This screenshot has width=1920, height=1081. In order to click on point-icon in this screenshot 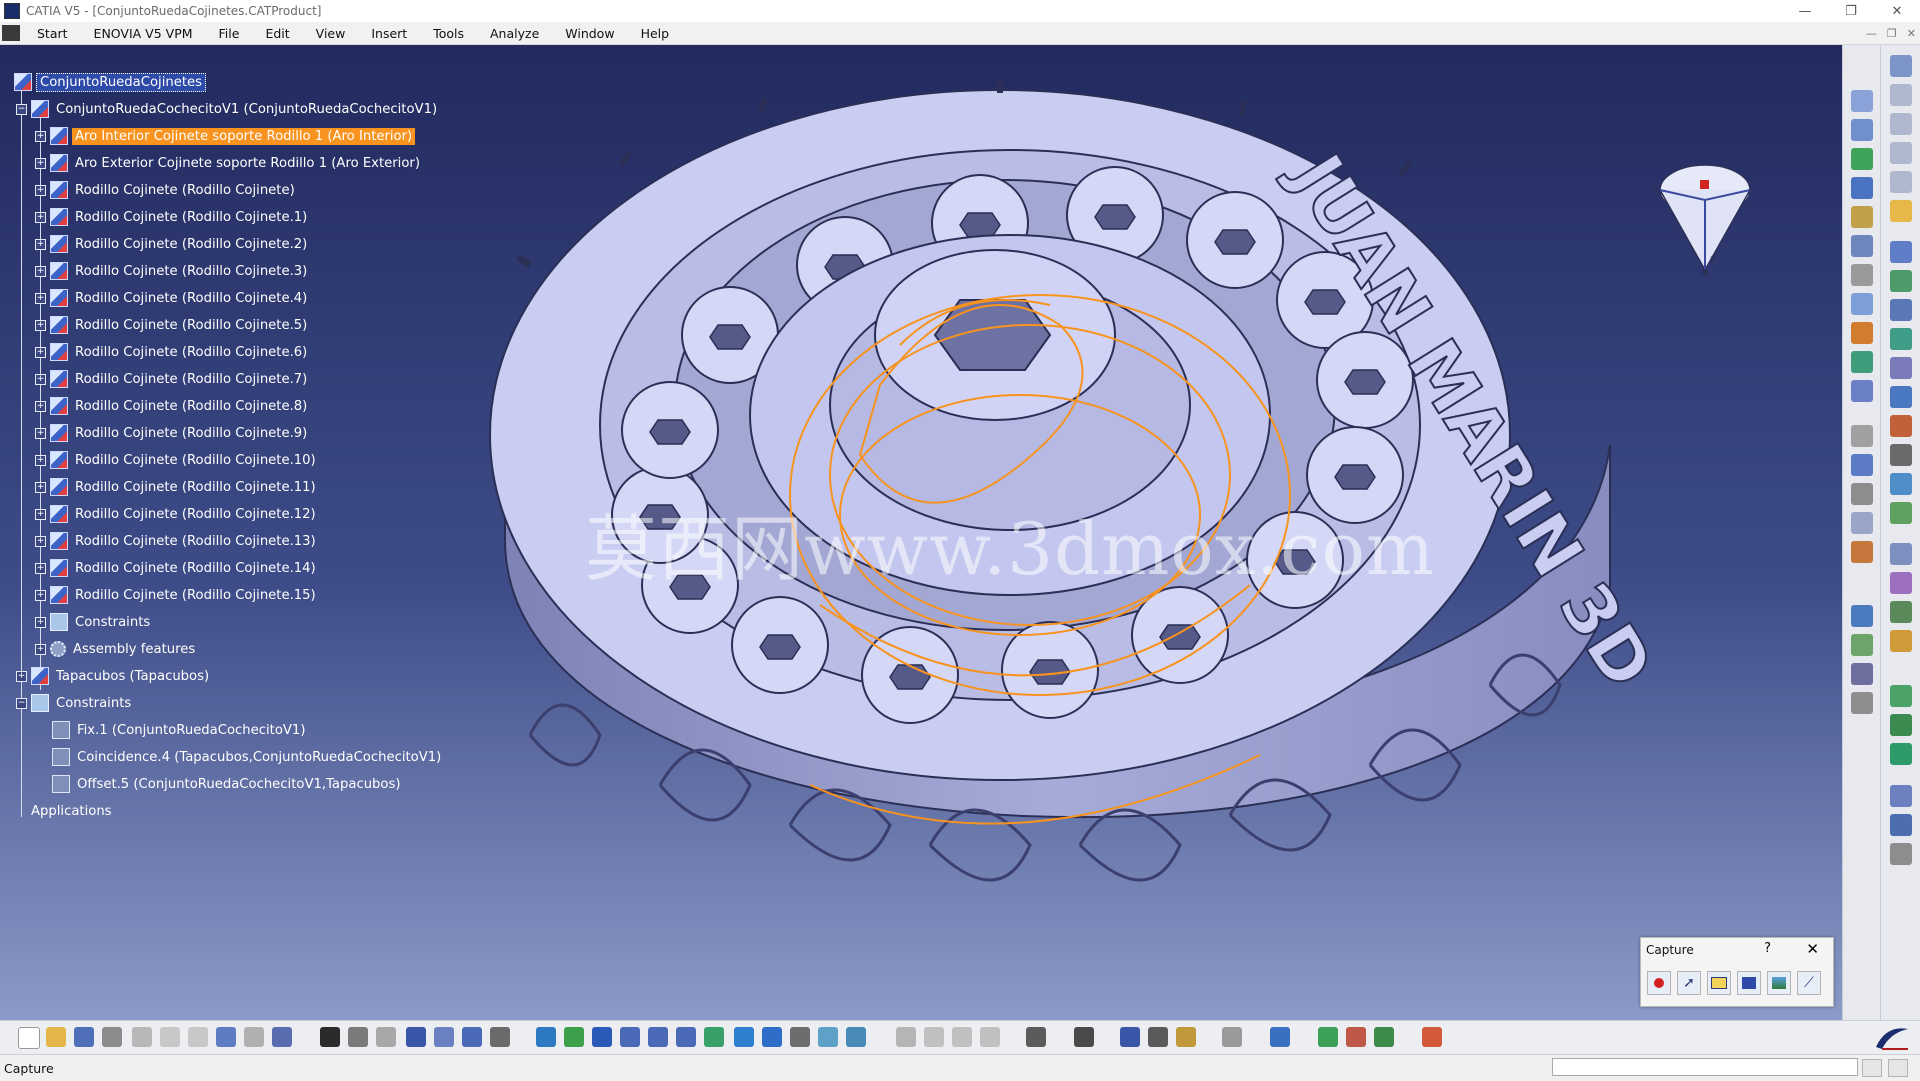, I will do `click(1901, 182)`.